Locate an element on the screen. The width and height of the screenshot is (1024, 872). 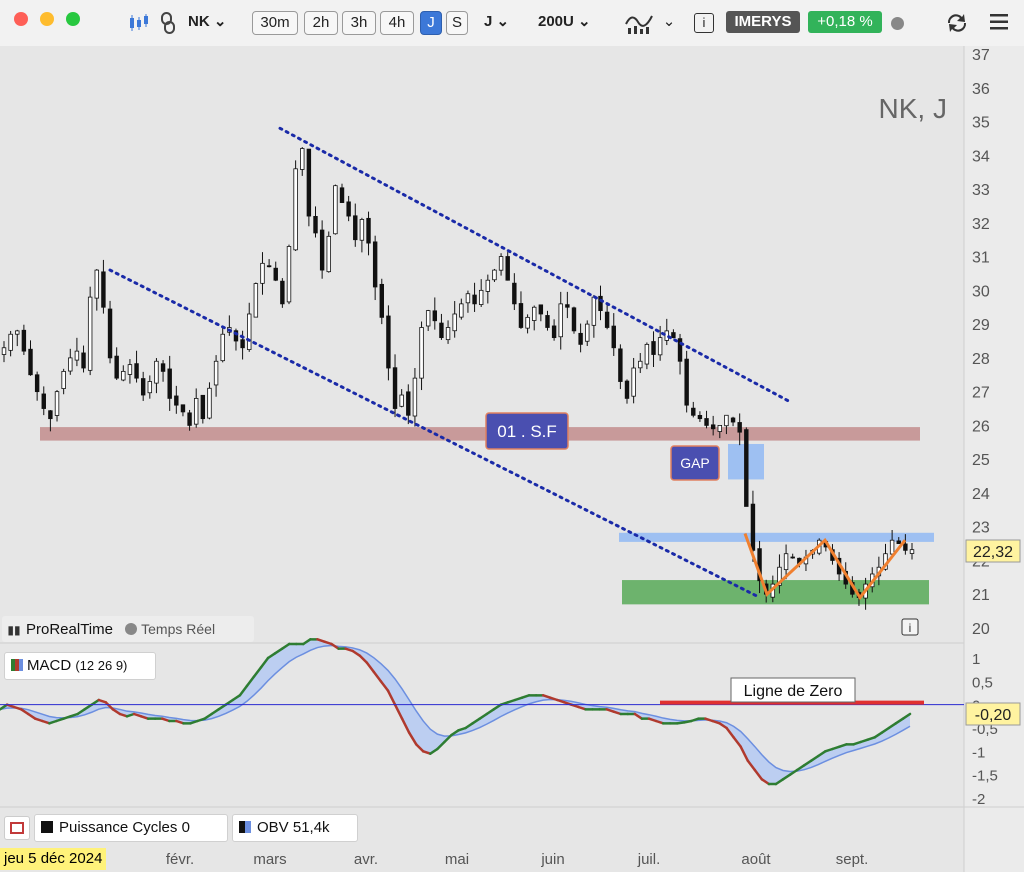
x-tick-label: juin is located at coordinates (552, 859).